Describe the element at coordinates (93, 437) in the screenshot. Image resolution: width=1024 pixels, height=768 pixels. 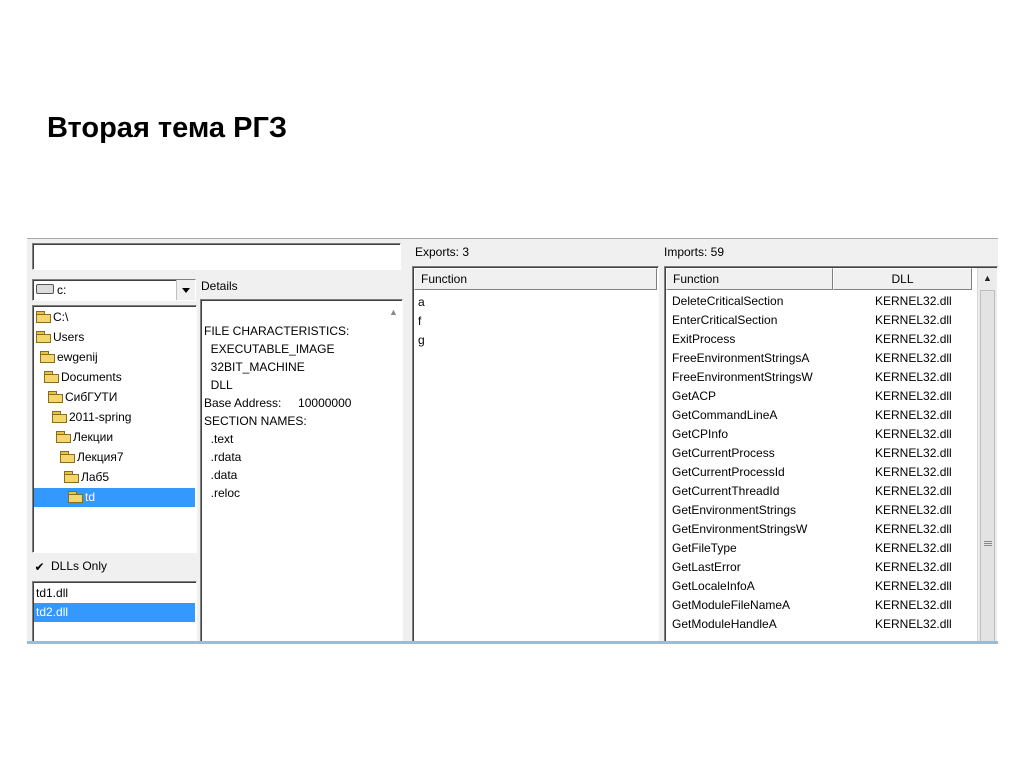
I see `folder-label: Лекции` at that location.